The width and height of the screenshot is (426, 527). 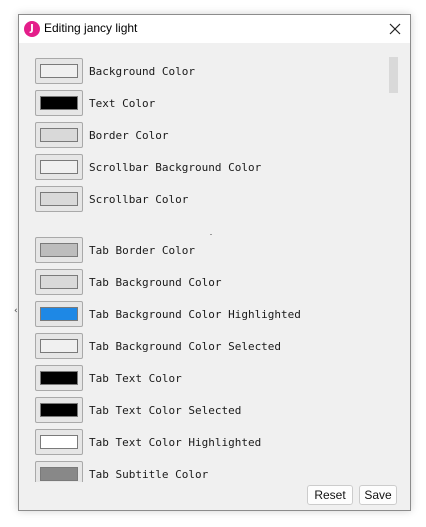 What do you see at coordinates (155, 282) in the screenshot?
I see `color-setting-label: Tab Background Color` at bounding box center [155, 282].